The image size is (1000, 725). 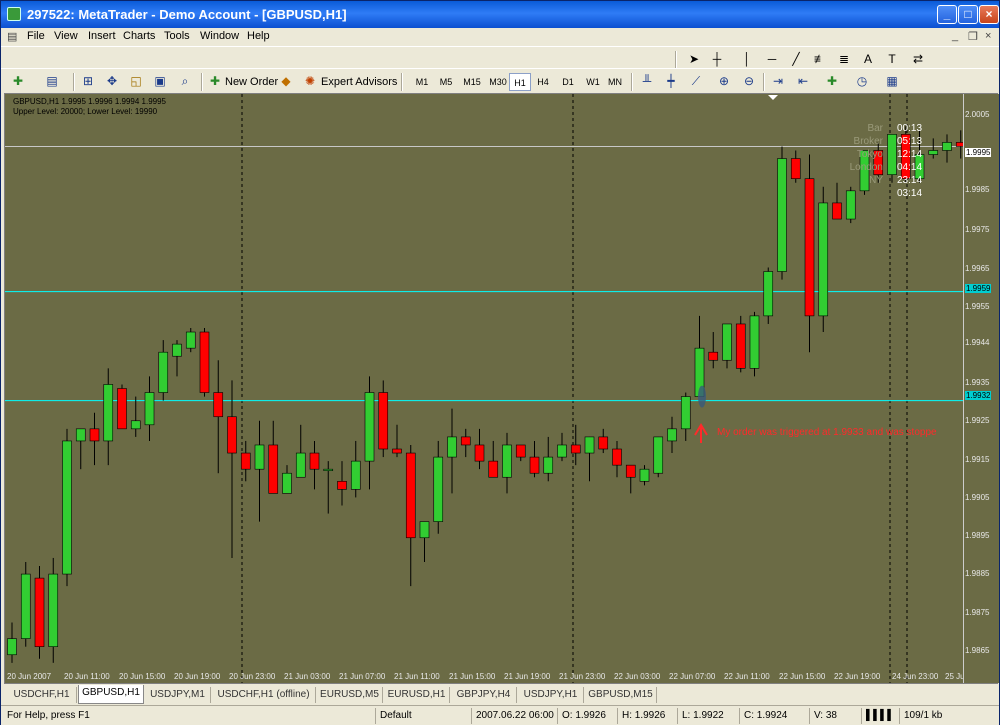 What do you see at coordinates (251, 82) in the screenshot?
I see `new-order-button: New Order` at bounding box center [251, 82].